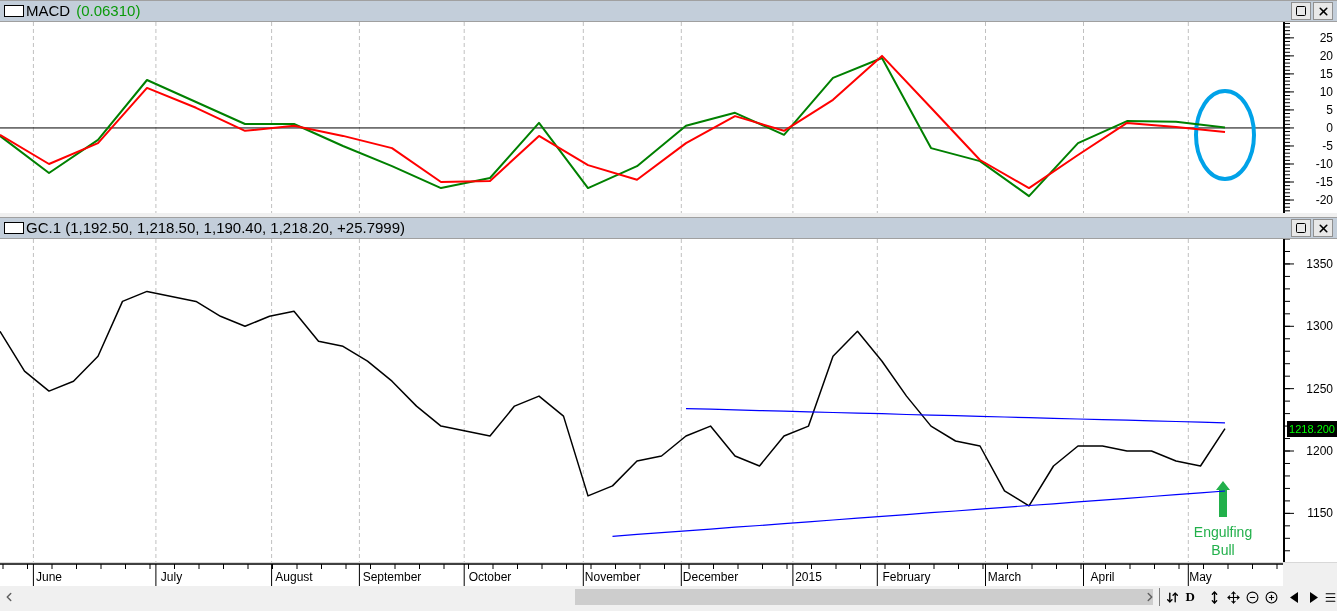 Image resolution: width=1337 pixels, height=611 pixels. I want to click on axis-label: 1200, so click(1319, 451).